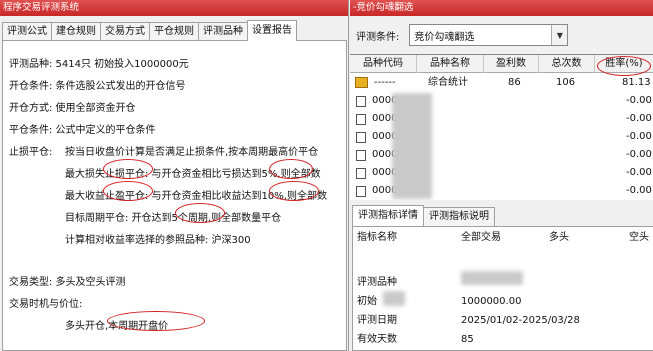 Image resolution: width=653 pixels, height=351 pixels. Describe the element at coordinates (489, 35) in the screenshot. I see `condition-select: 竞价勾魂翻选 ▼` at that location.